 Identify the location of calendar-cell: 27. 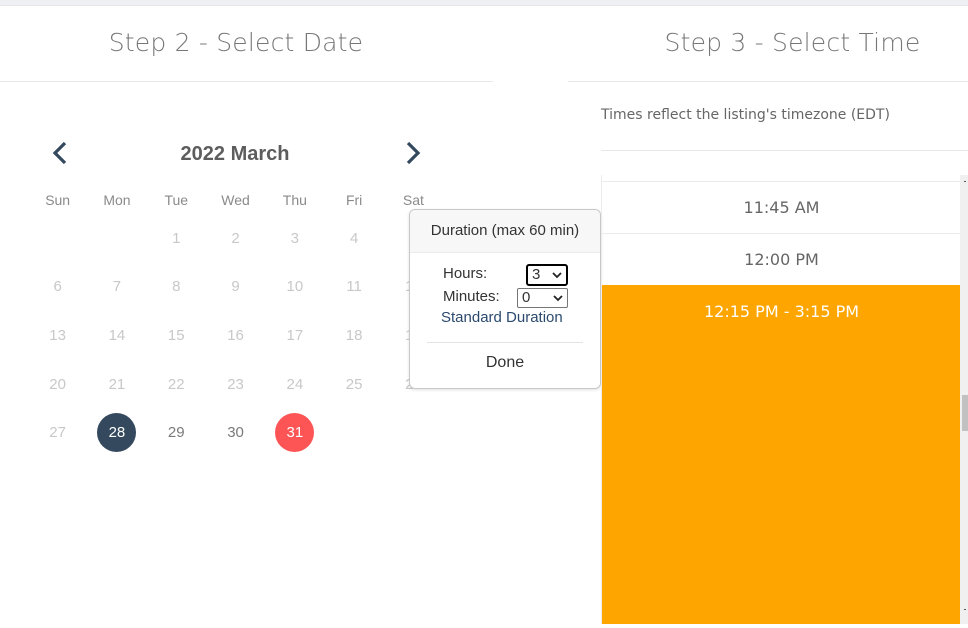
(57, 432).